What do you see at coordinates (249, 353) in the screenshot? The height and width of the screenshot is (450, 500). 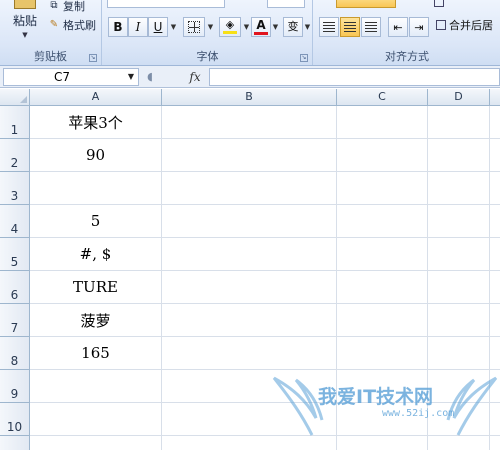 I see `cell-b8` at bounding box center [249, 353].